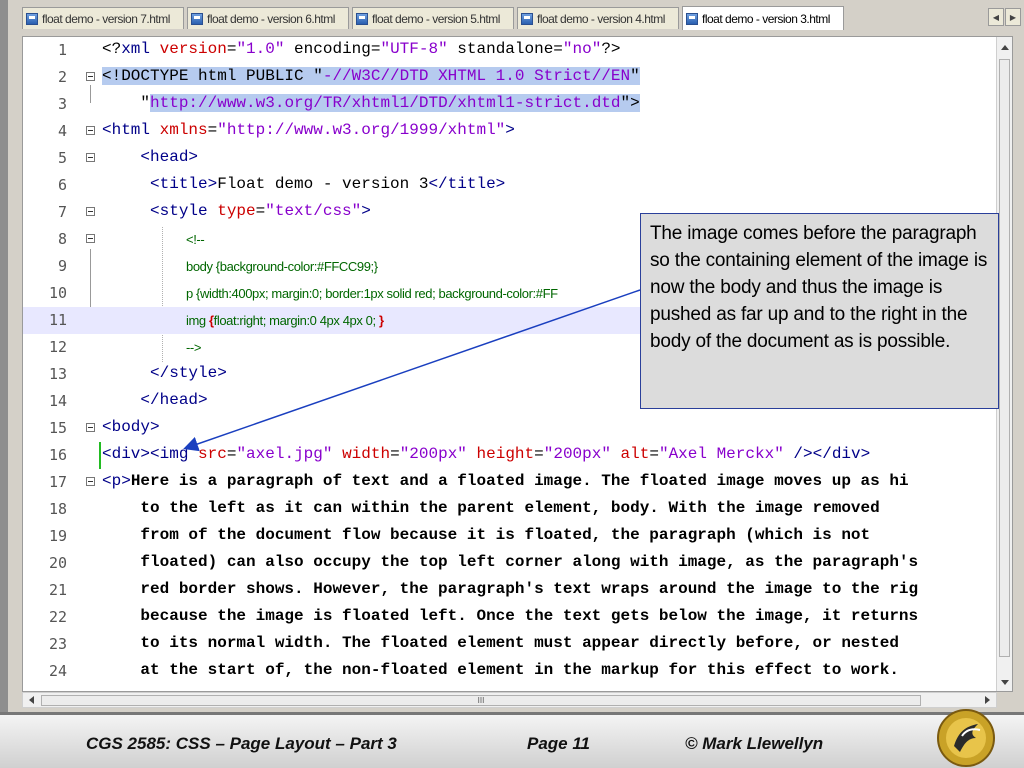  What do you see at coordinates (1005, 47) in the screenshot?
I see `scroll-up-icon` at bounding box center [1005, 47].